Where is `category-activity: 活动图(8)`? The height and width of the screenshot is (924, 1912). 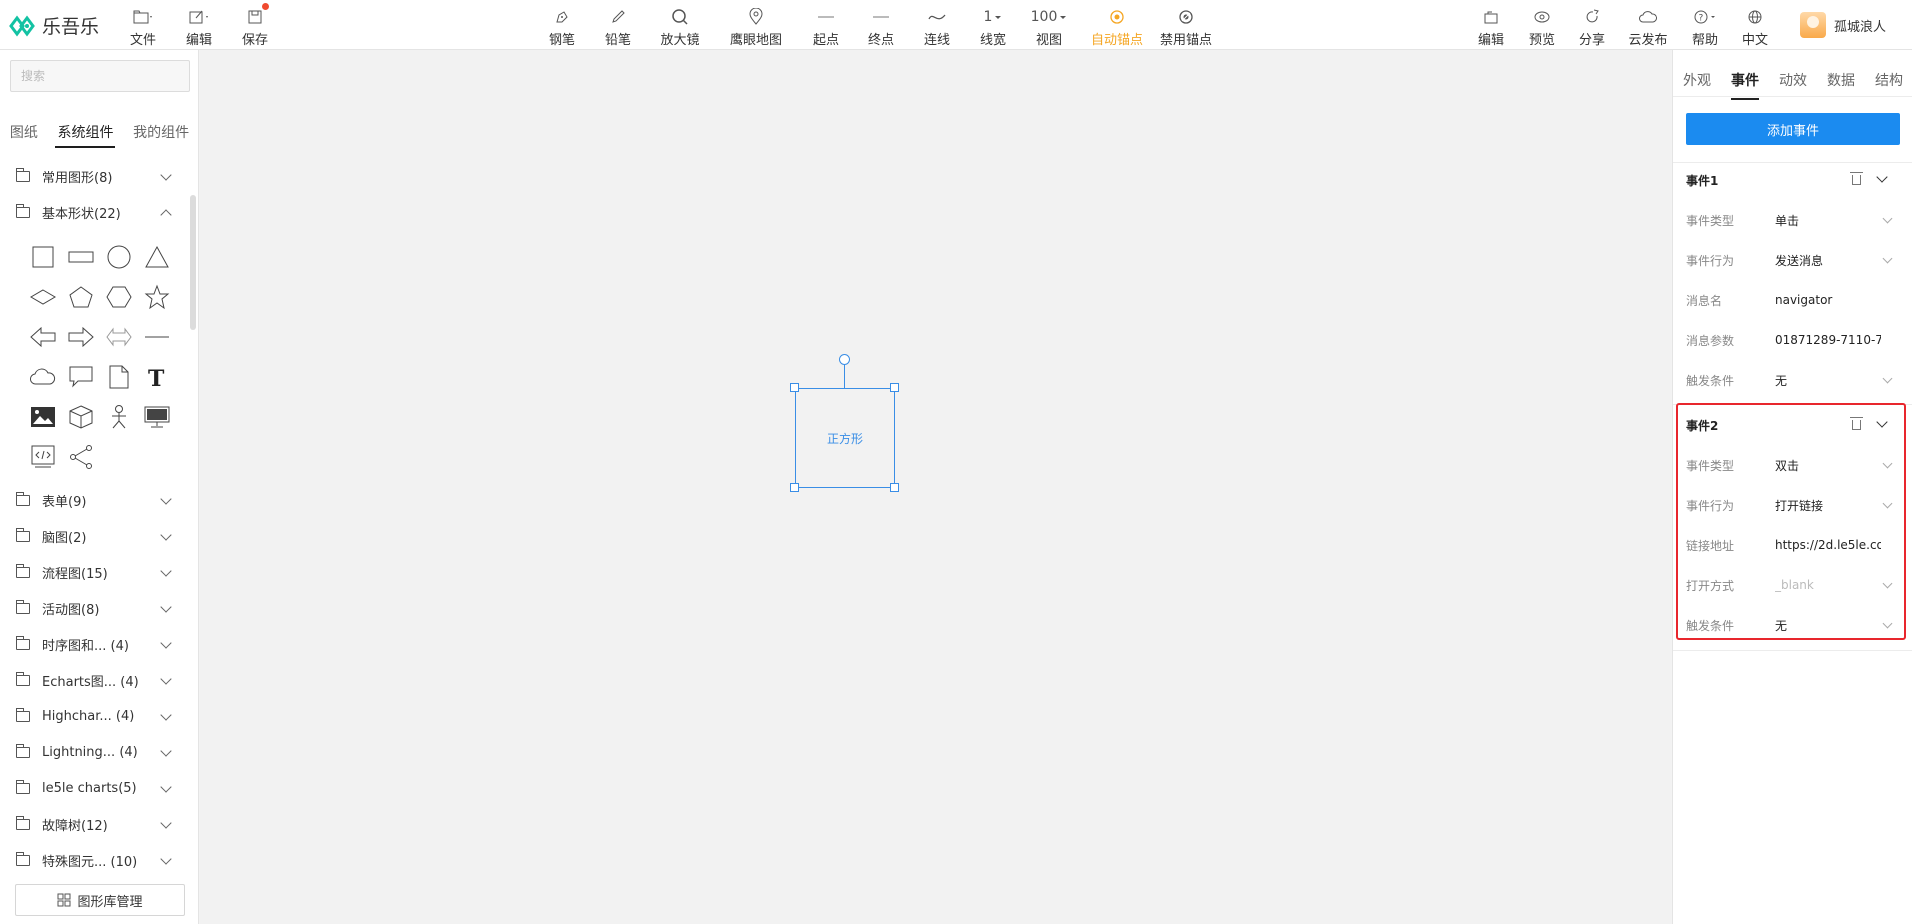
category-activity: 活动图(8) is located at coordinates (95, 608).